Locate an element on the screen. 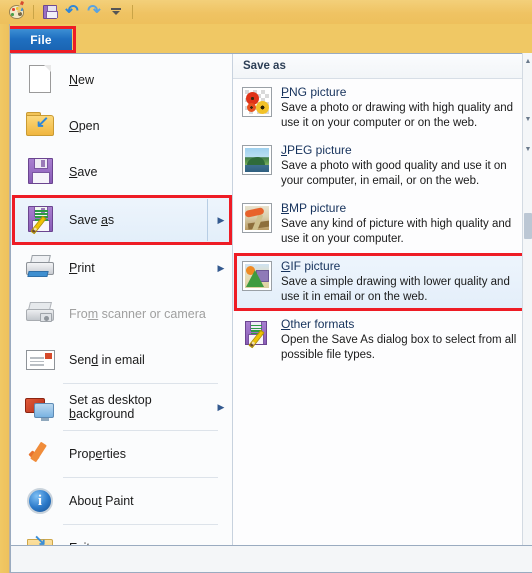  menu-item-label: From scanner or camera is located at coordinates (137, 314).